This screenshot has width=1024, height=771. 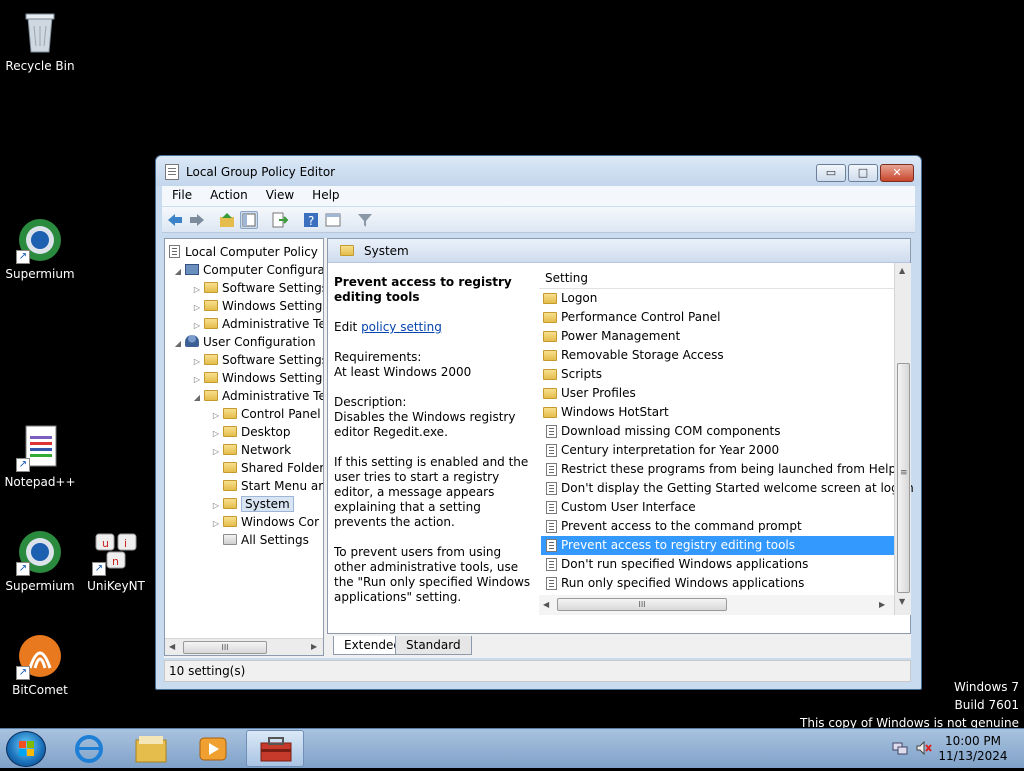 What do you see at coordinates (897, 173) in the screenshot?
I see `close-button: ✕` at bounding box center [897, 173].